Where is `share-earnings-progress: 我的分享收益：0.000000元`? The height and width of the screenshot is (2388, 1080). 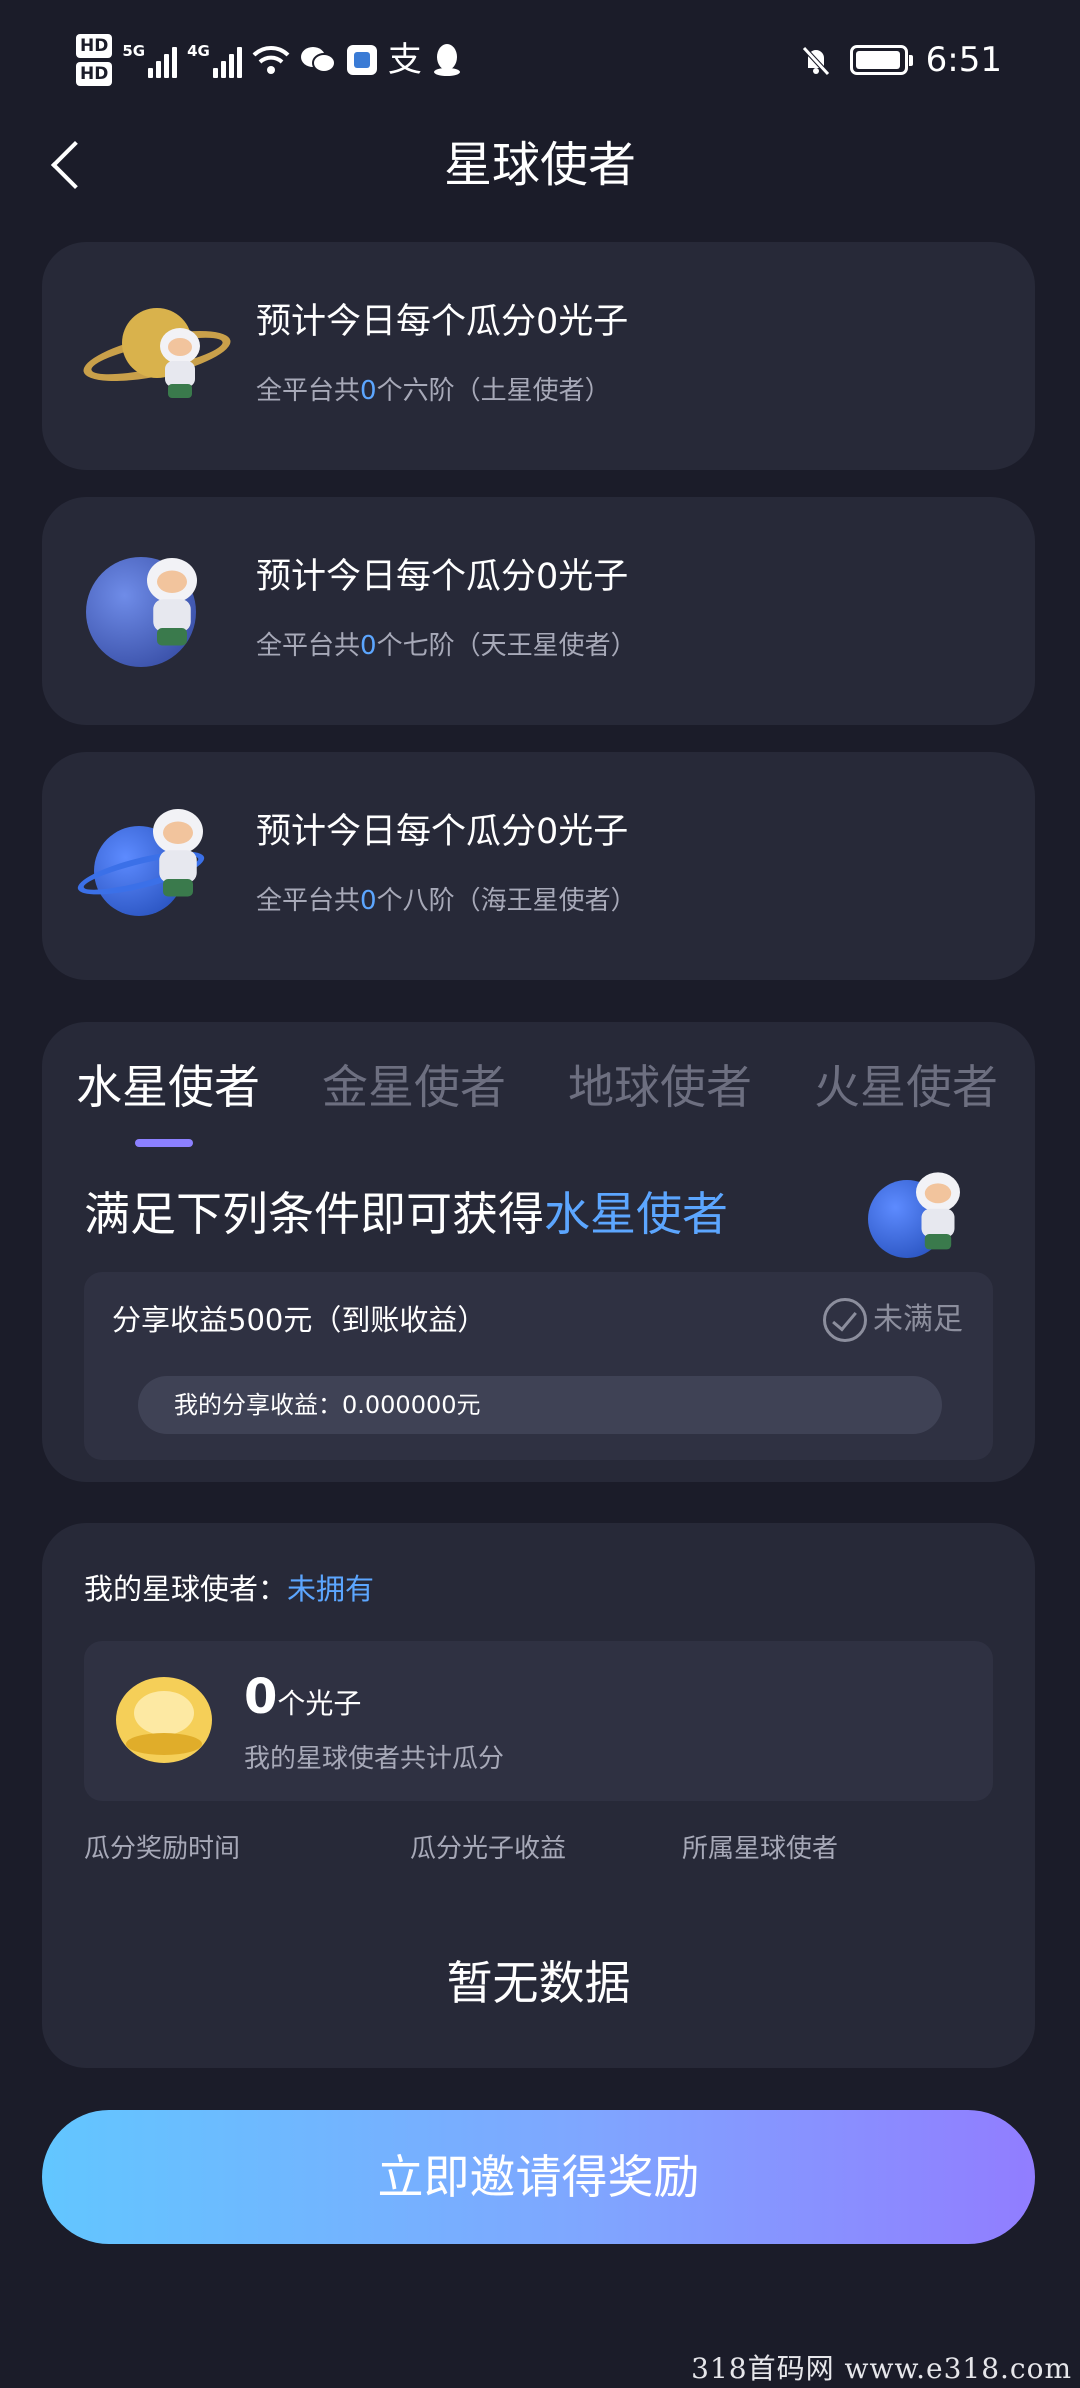 share-earnings-progress: 我的分享收益：0.000000元 is located at coordinates (540, 1405).